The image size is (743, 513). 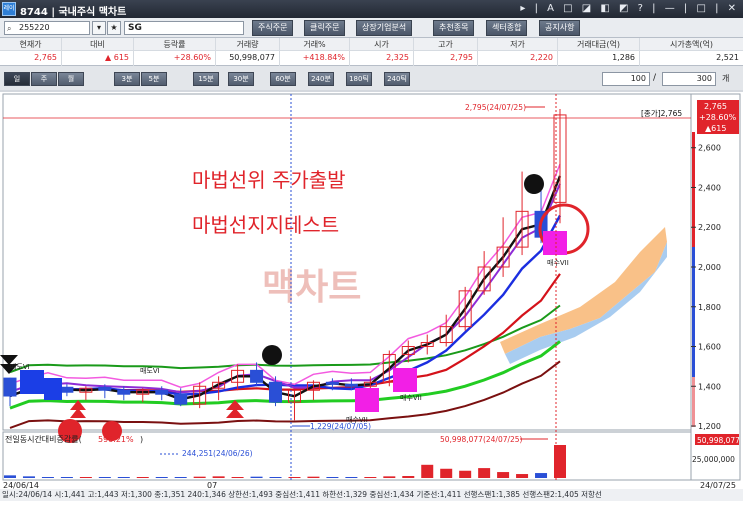 I want to click on dropdown-button: ▾, so click(x=99, y=28).